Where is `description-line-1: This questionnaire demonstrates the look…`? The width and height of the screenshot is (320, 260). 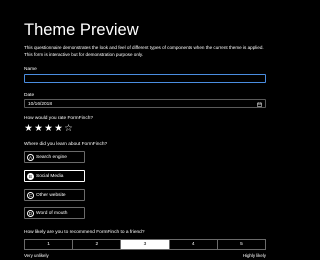
description-line-1: This questionnaire demonstrates the look… is located at coordinates (144, 47).